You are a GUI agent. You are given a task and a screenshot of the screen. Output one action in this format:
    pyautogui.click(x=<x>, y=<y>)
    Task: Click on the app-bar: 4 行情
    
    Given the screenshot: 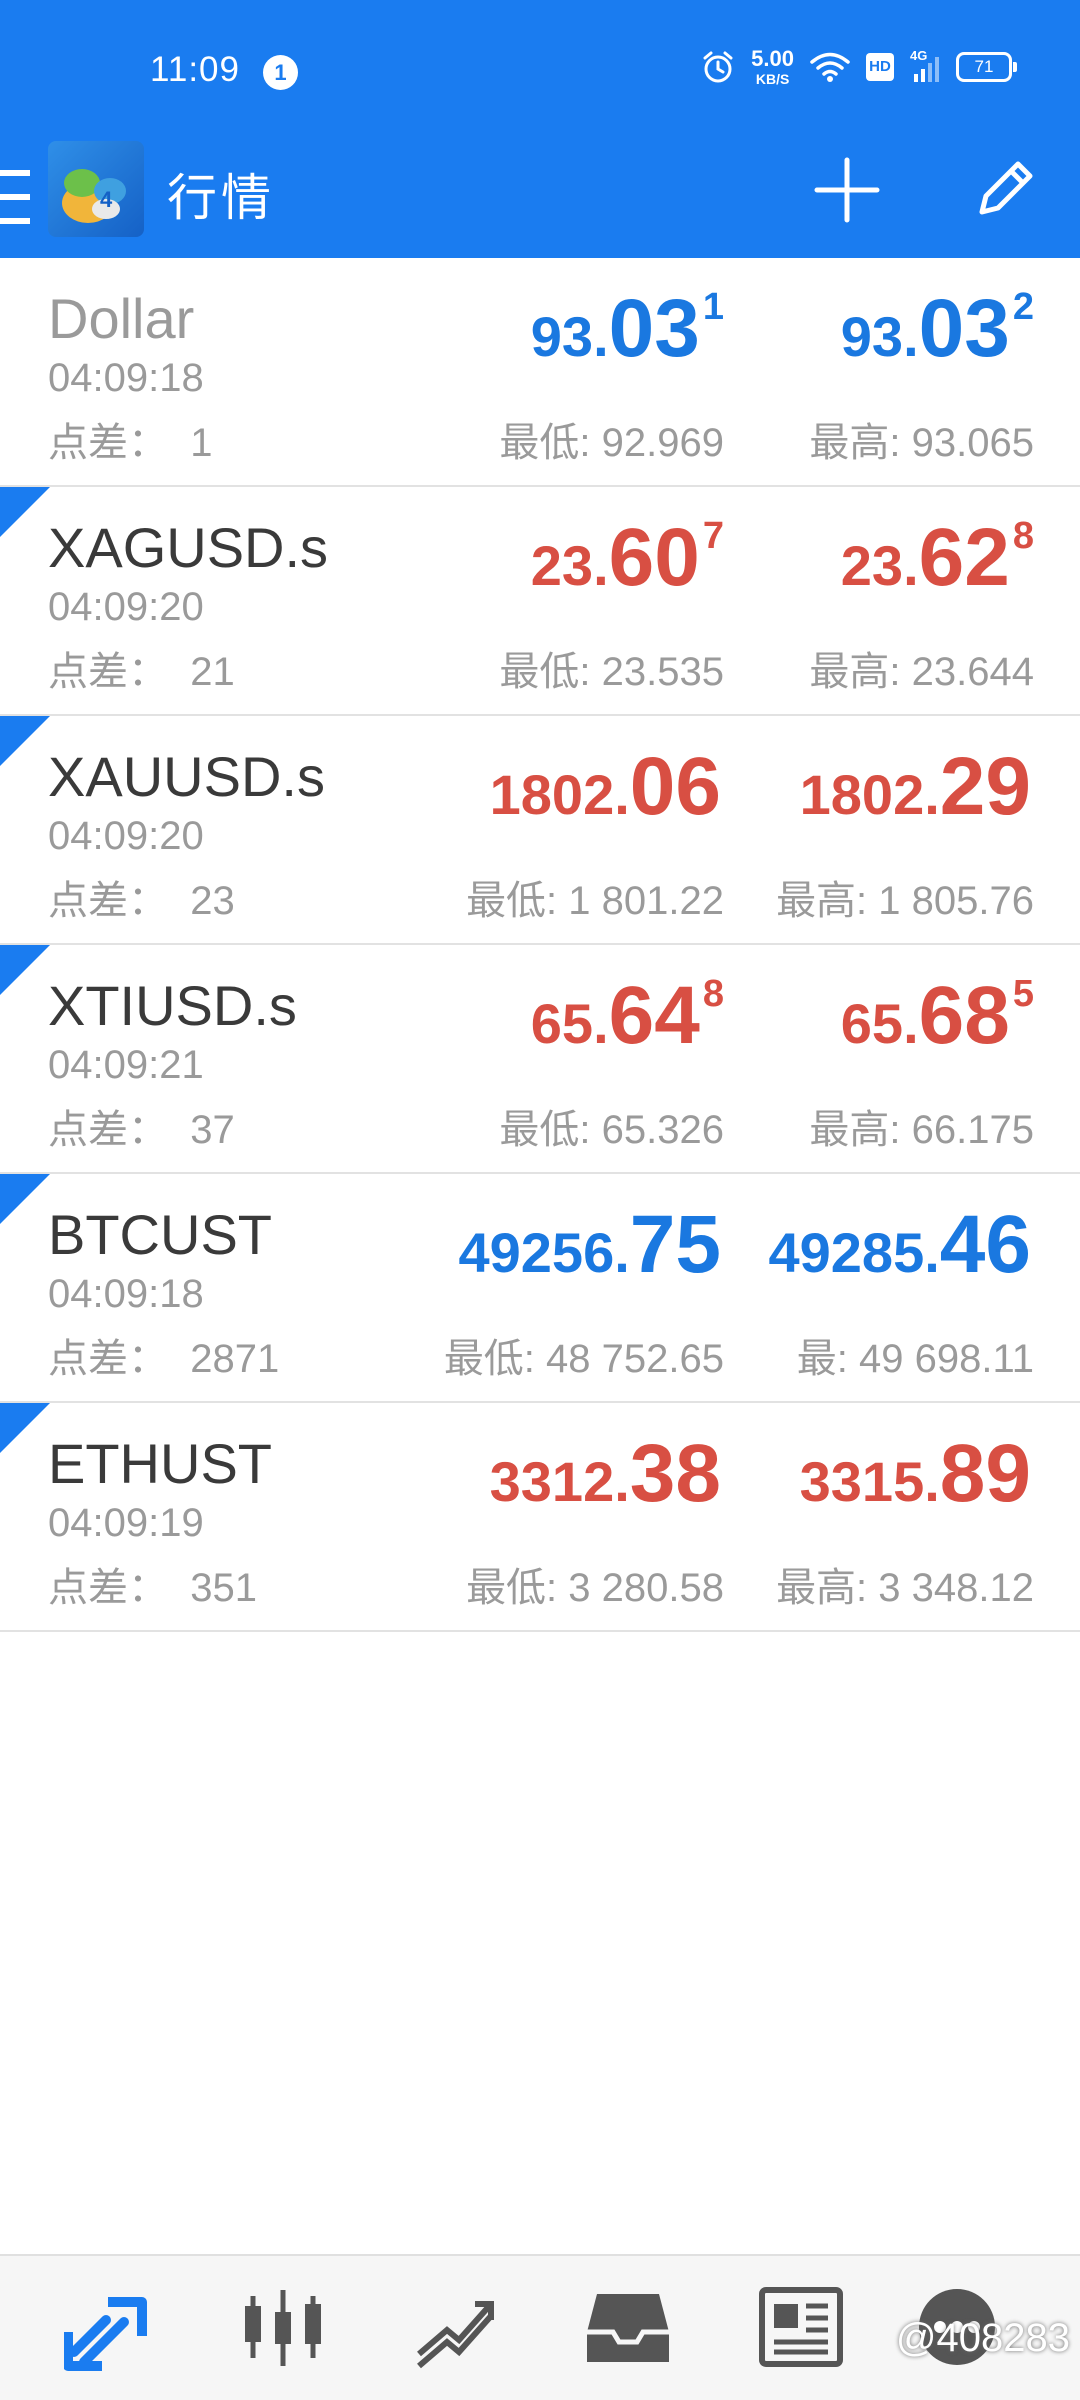 What is the action you would take?
    pyautogui.click(x=540, y=199)
    